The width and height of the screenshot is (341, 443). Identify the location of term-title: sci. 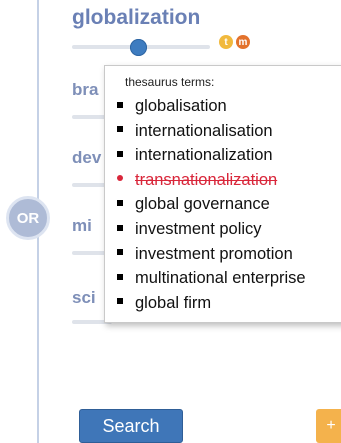
(84, 297).